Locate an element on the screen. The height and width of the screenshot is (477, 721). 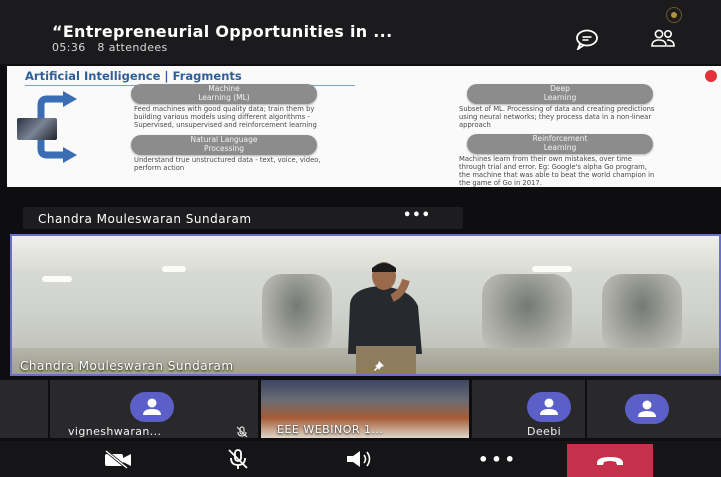
participant-tile-partial is located at coordinates (24, 409).